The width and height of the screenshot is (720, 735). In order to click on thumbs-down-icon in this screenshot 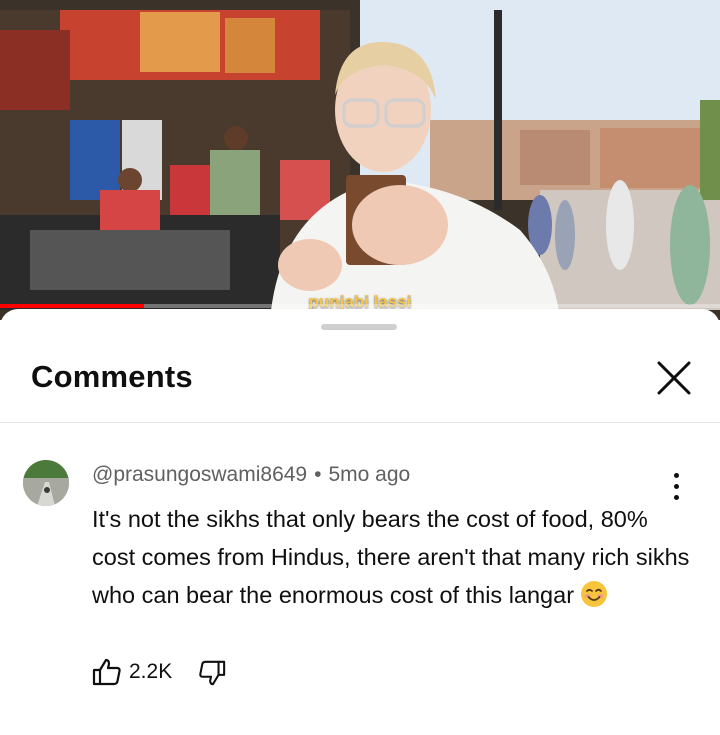, I will do `click(212, 673)`.